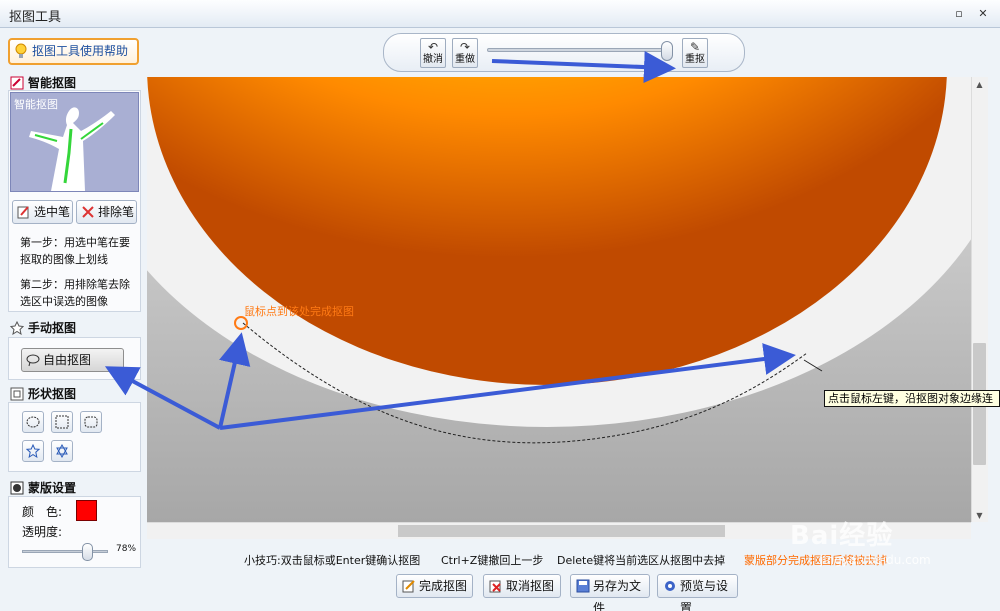 The image size is (1000, 611). Describe the element at coordinates (500, 14) in the screenshot. I see `title-bar: 抠图工具 ▫ ✕` at that location.